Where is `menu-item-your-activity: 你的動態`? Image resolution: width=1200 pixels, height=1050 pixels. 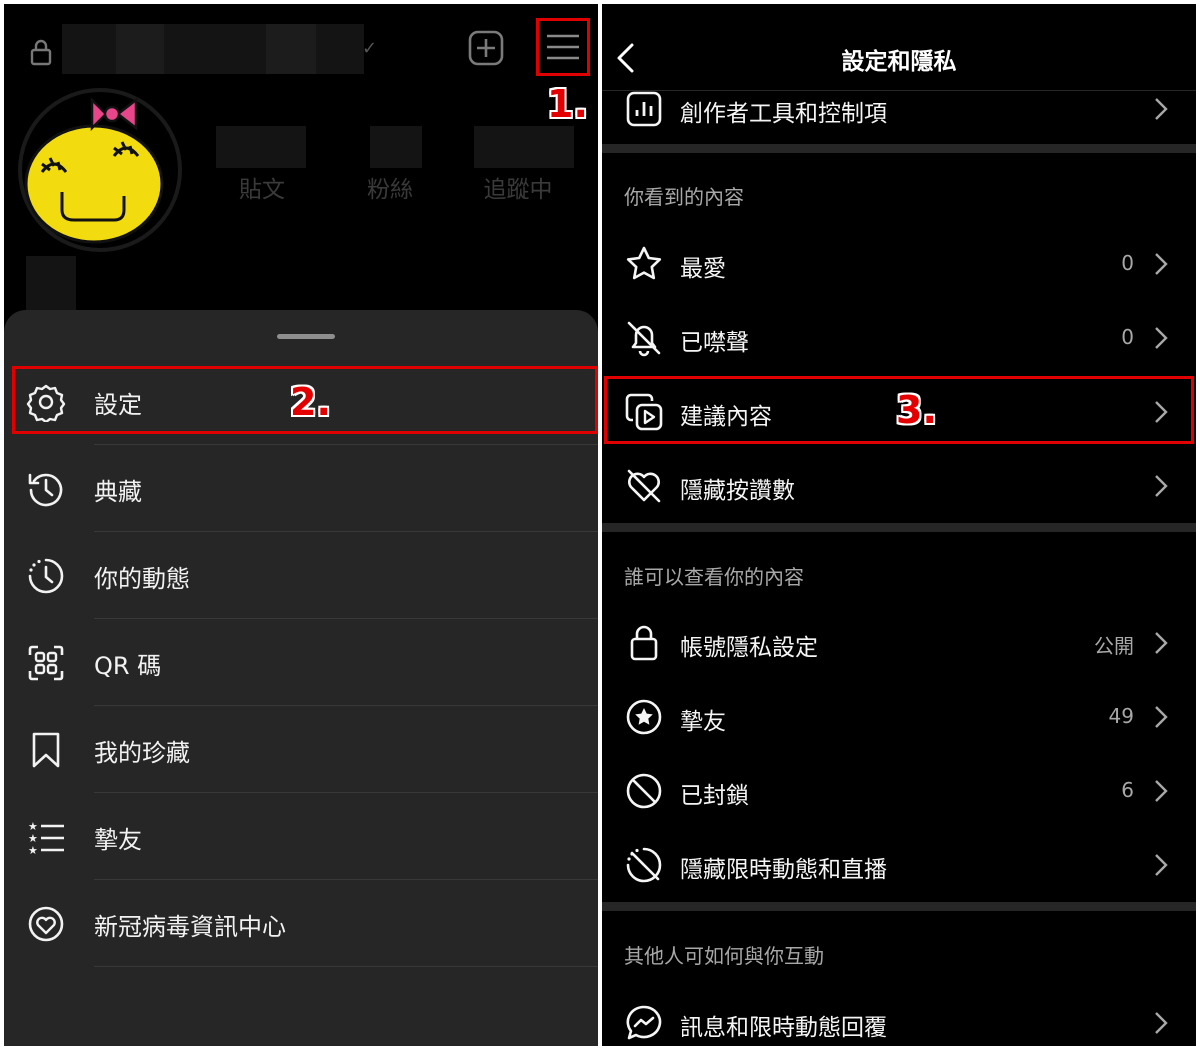 menu-item-your-activity: 你的動態 is located at coordinates (301, 575).